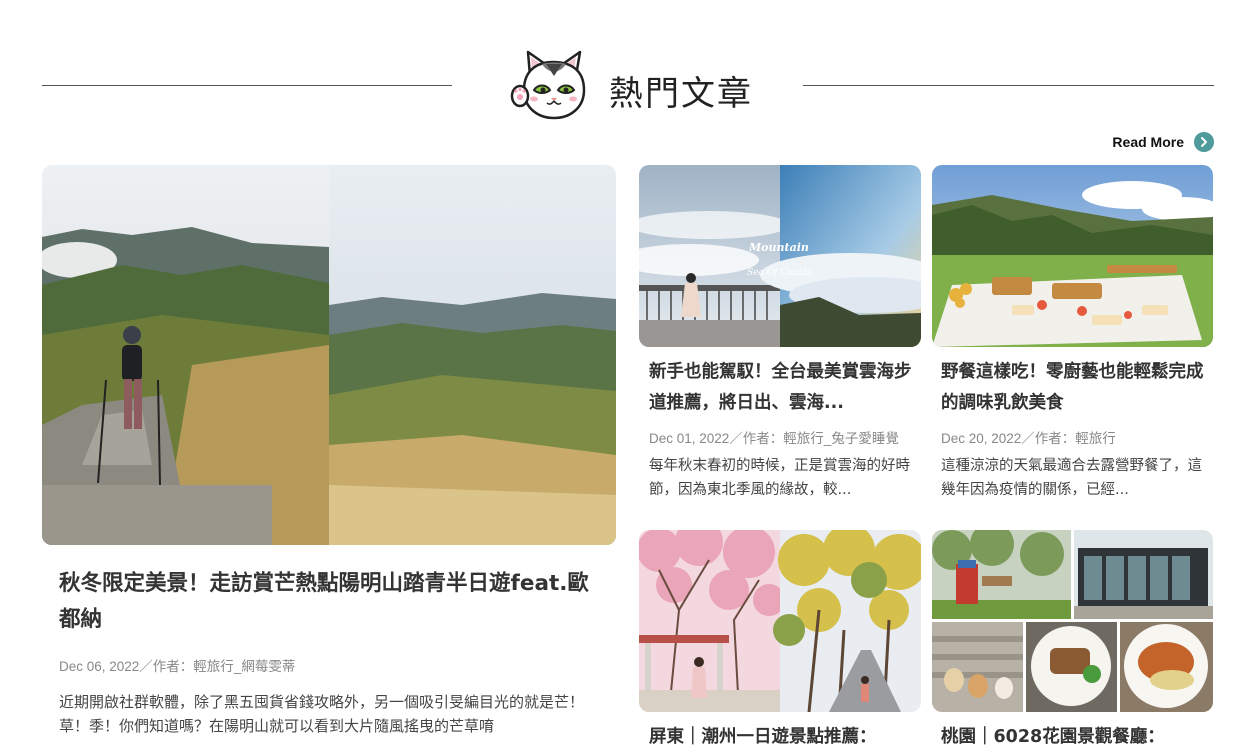  I want to click on article-meta: Dec 01, 2022／作者：輕旅行_兔子愛睡覺, so click(774, 438).